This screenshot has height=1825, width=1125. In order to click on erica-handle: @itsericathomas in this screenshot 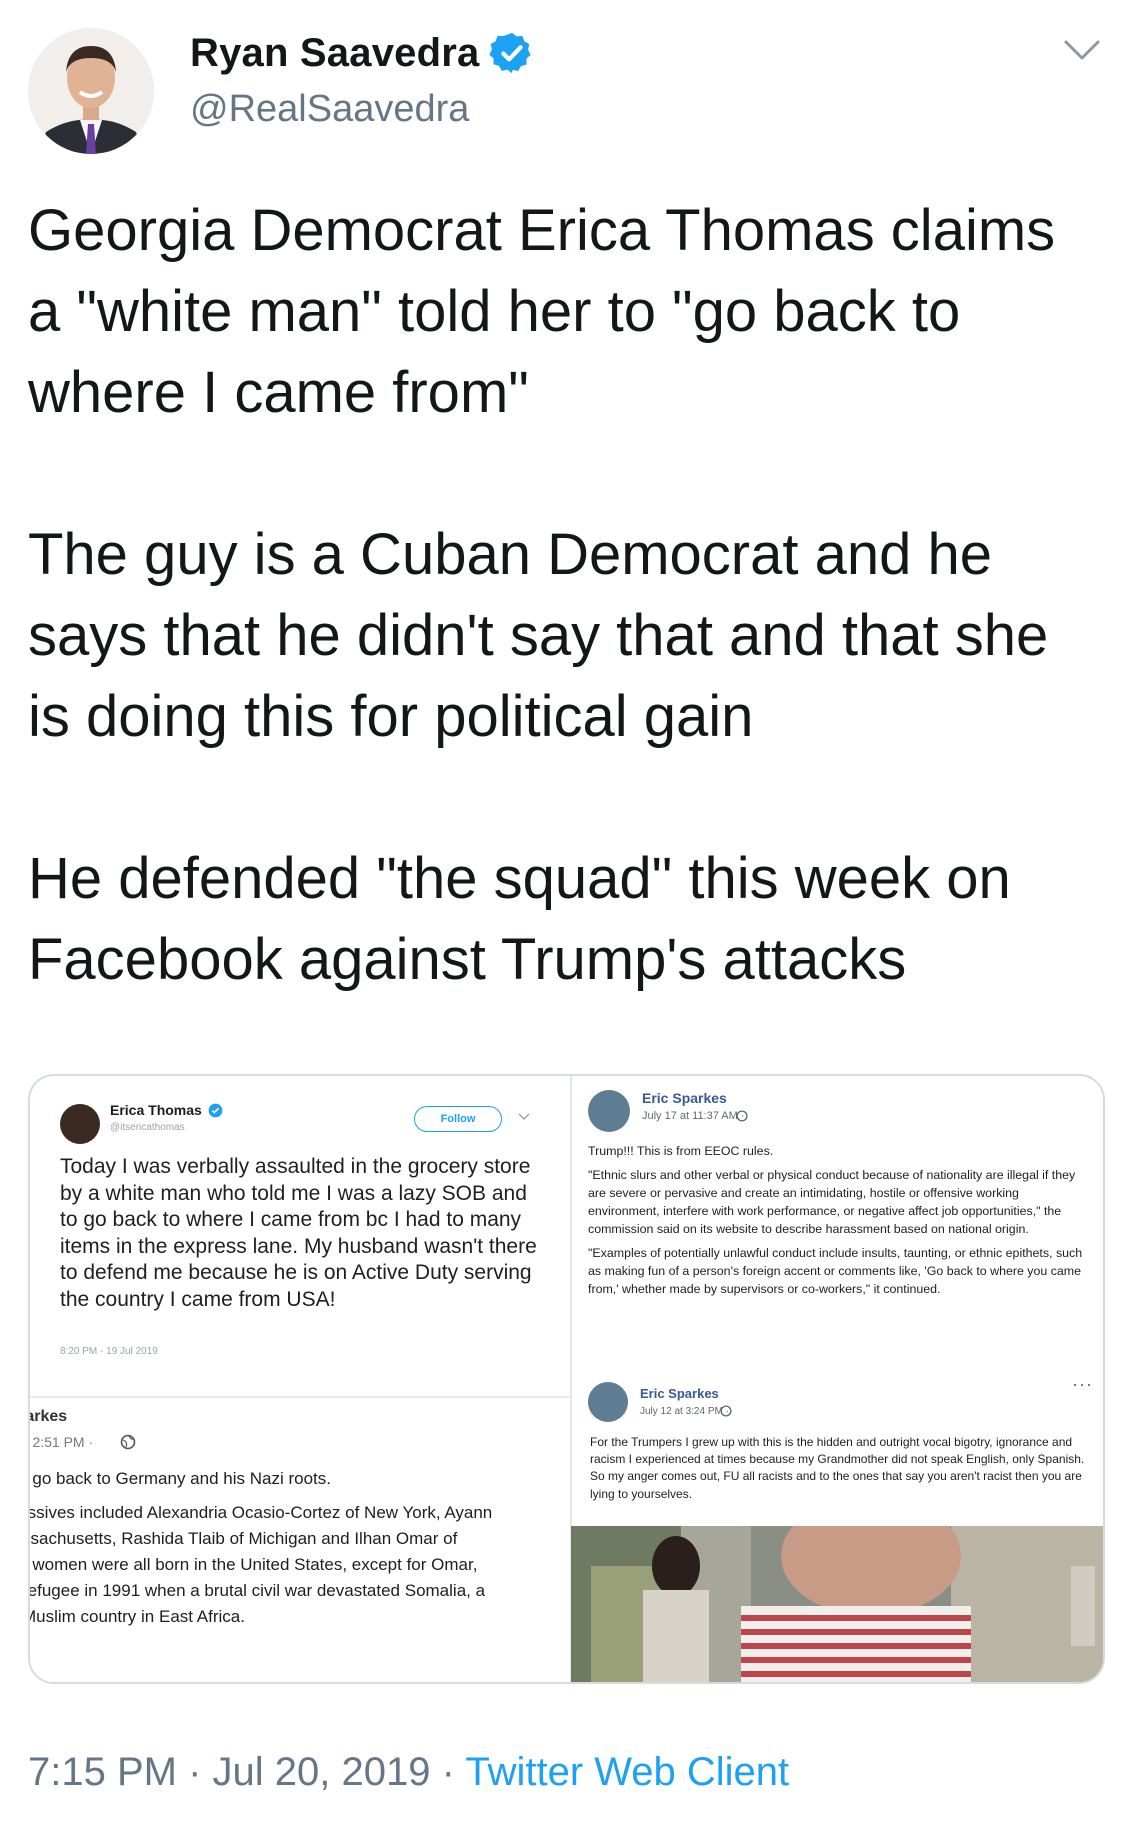, I will do `click(147, 1127)`.